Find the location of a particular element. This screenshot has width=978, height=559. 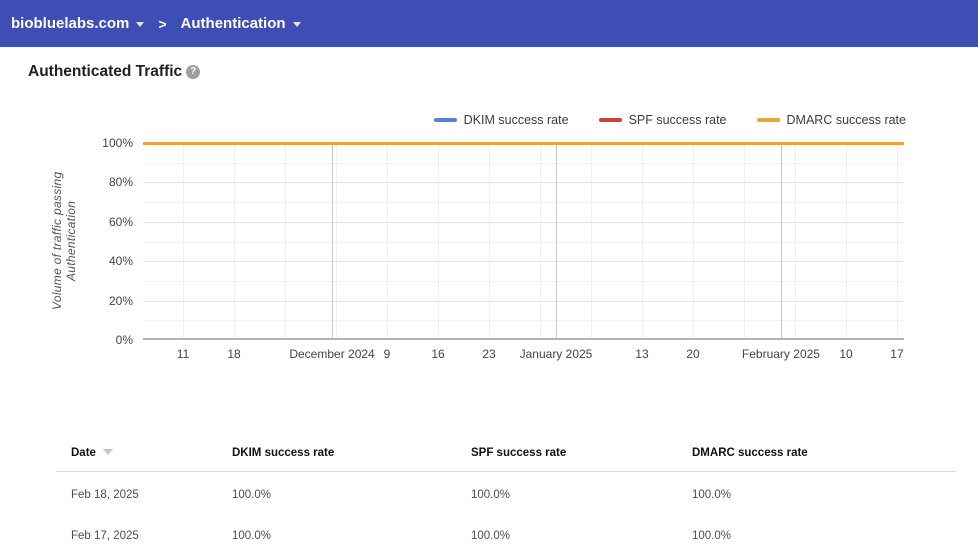

x-tick-label: 10 is located at coordinates (846, 354).